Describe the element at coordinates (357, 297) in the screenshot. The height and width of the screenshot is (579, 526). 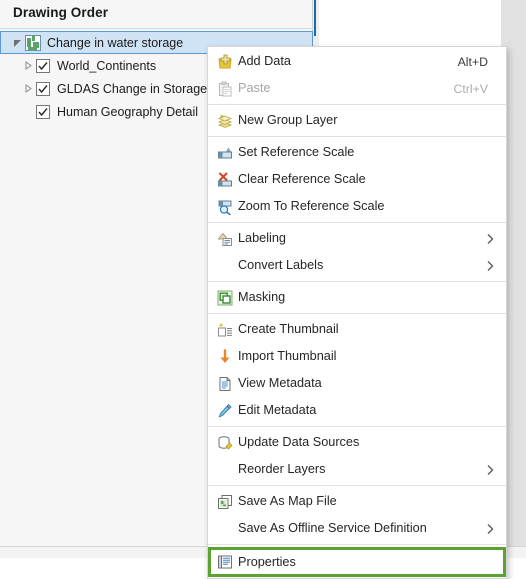
I see `menu-item-masking: Masking` at that location.